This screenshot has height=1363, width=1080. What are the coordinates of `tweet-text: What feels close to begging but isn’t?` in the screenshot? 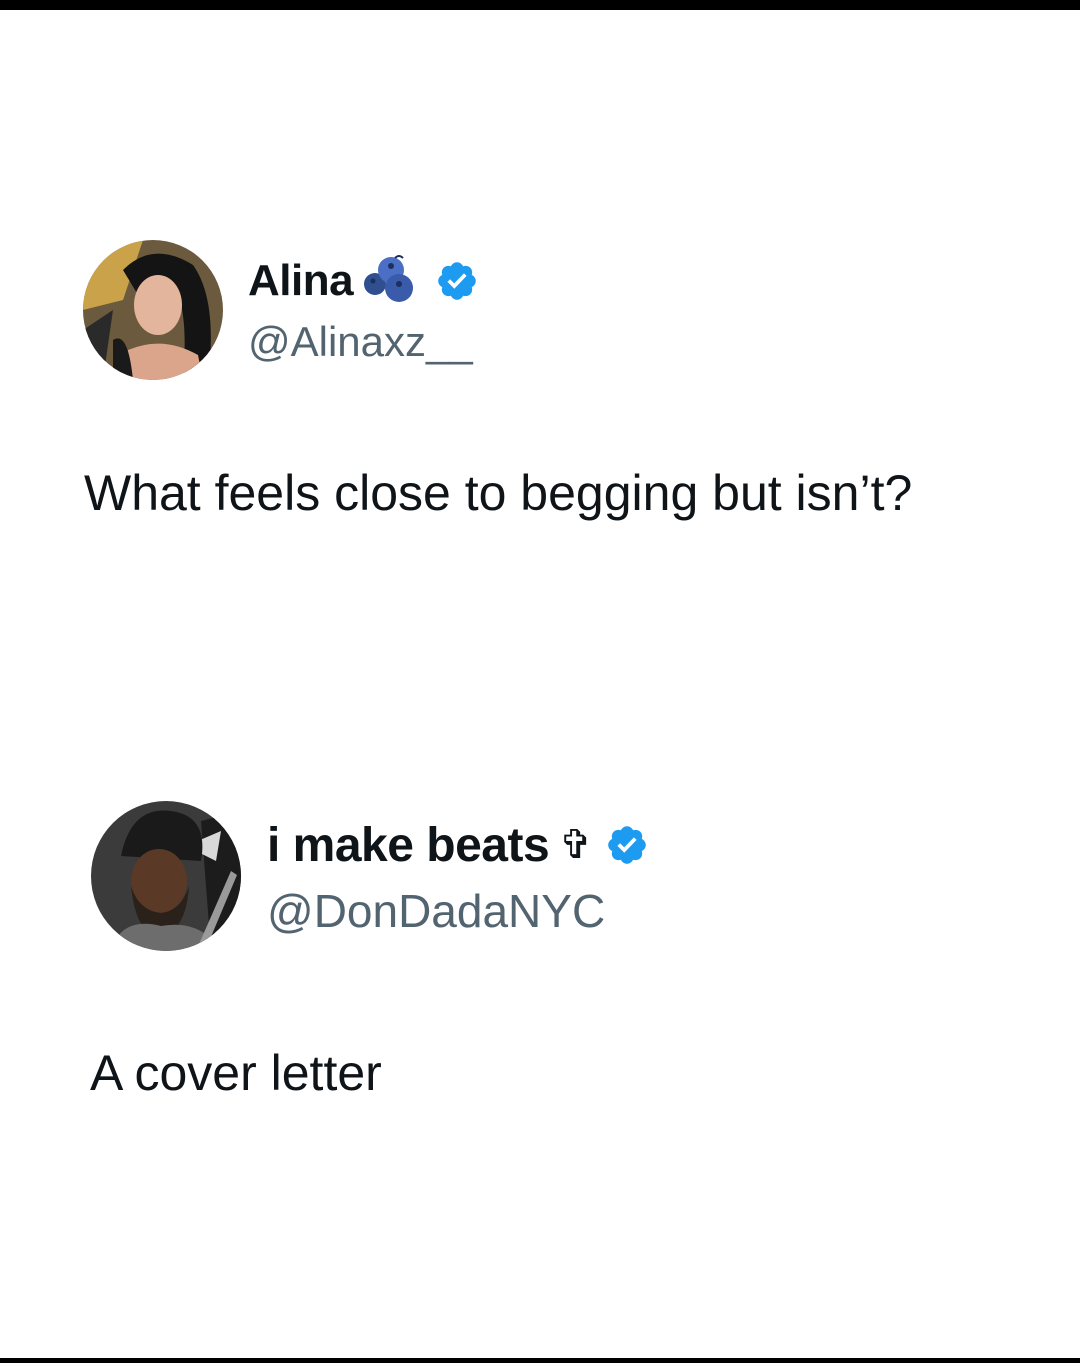 It's located at (498, 493).